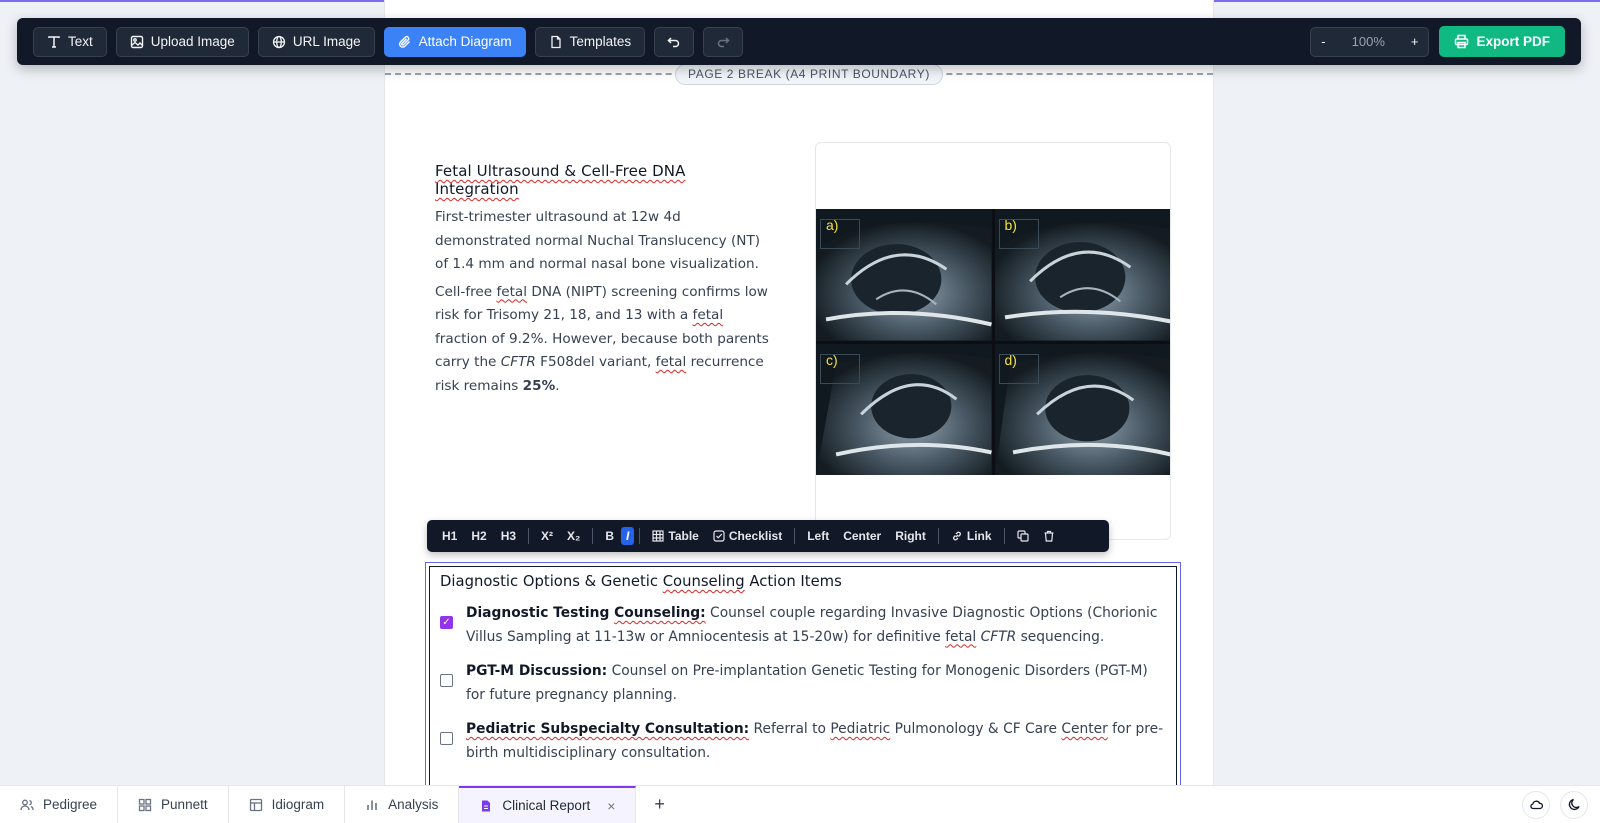 The width and height of the screenshot is (1600, 823). I want to click on undo-icon, so click(673, 41).